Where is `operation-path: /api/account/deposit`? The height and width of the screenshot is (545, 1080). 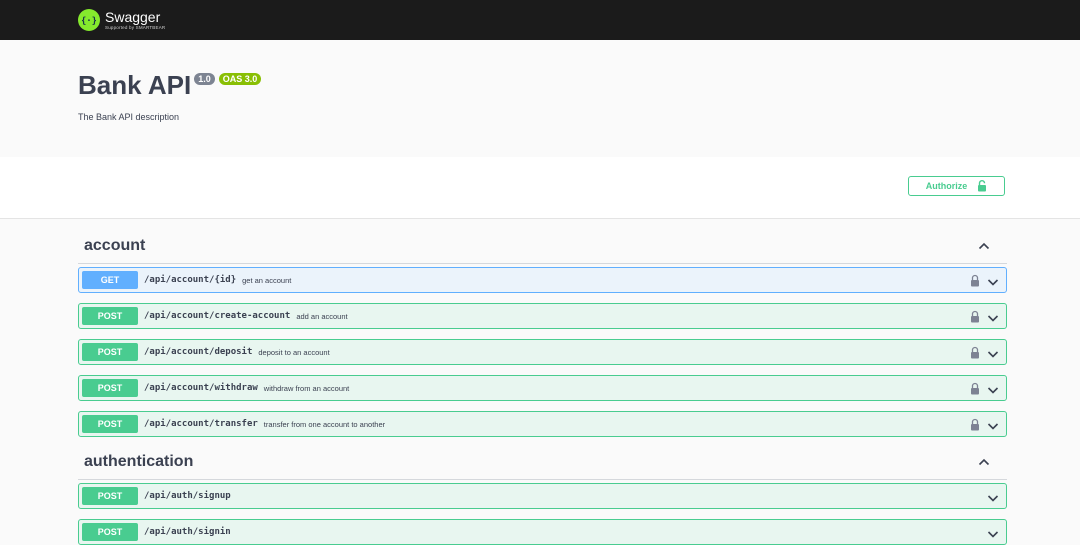 operation-path: /api/account/deposit is located at coordinates (198, 352).